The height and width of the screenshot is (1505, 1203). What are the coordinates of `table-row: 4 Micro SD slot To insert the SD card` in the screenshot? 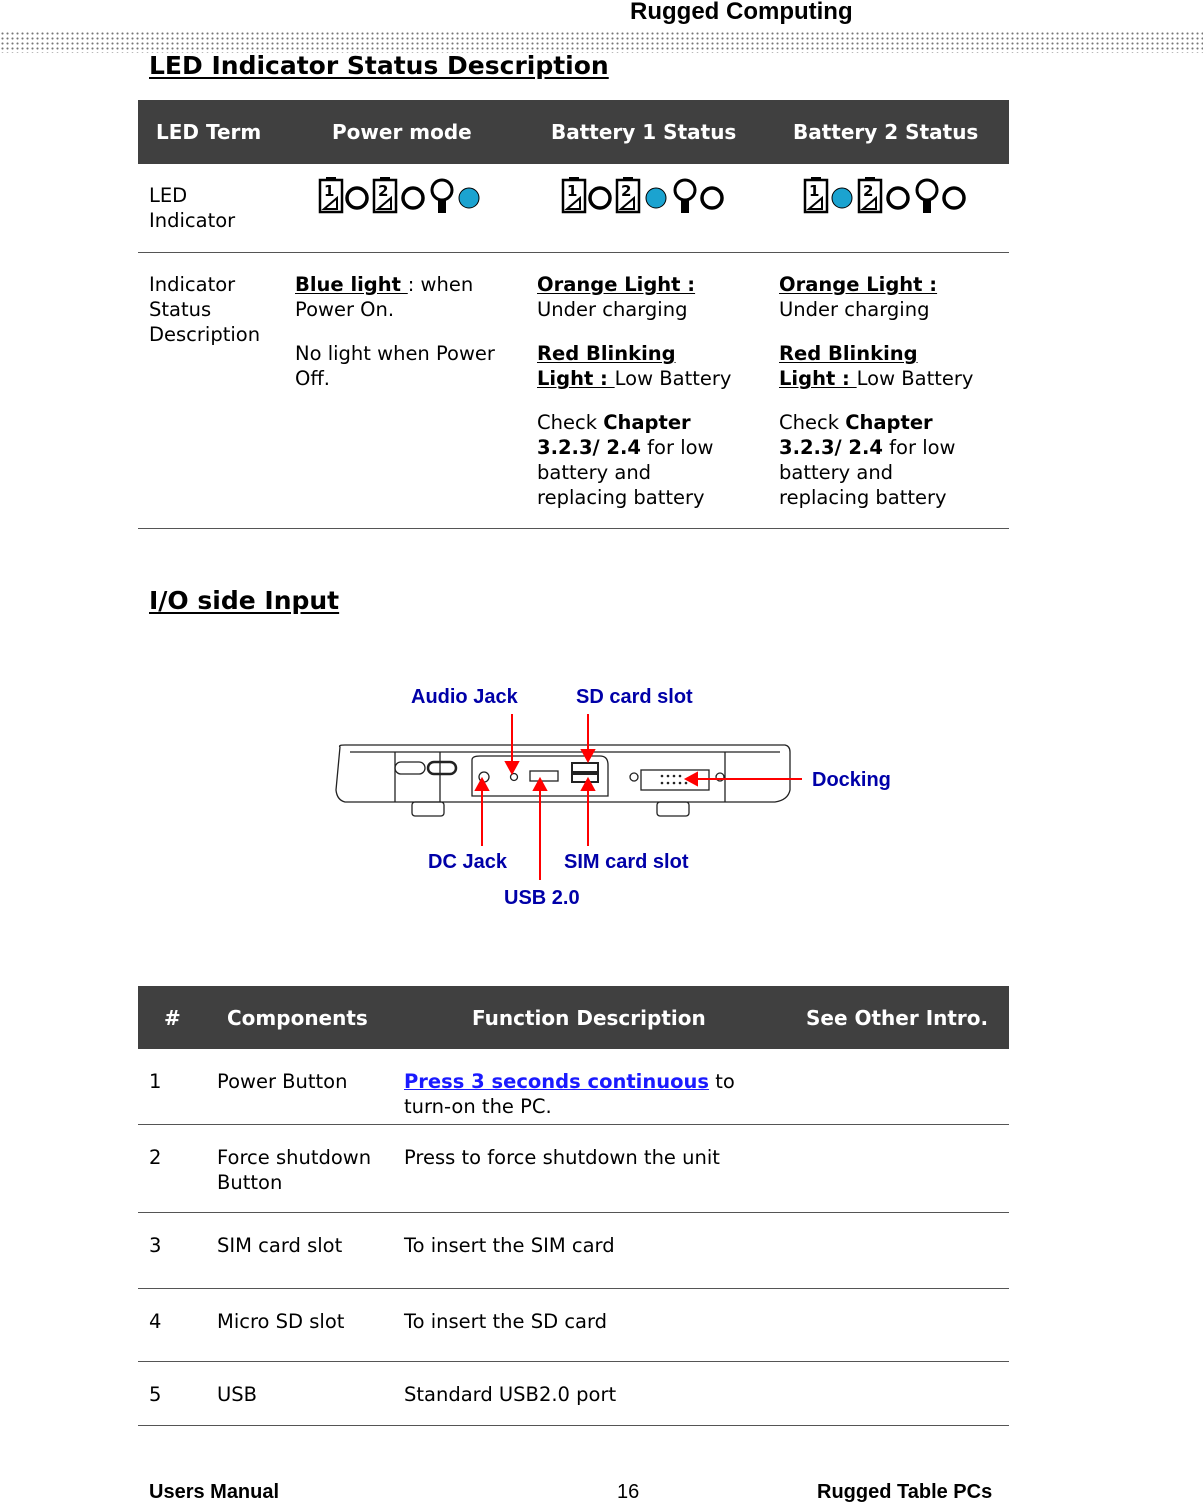 It's located at (573, 1325).